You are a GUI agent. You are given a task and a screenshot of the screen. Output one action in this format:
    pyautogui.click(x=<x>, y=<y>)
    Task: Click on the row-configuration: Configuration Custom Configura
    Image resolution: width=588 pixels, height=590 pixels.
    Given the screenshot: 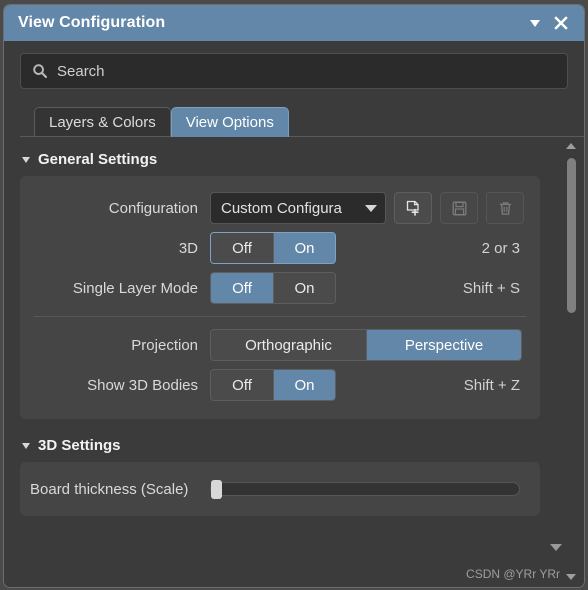 What is the action you would take?
    pyautogui.click(x=280, y=208)
    